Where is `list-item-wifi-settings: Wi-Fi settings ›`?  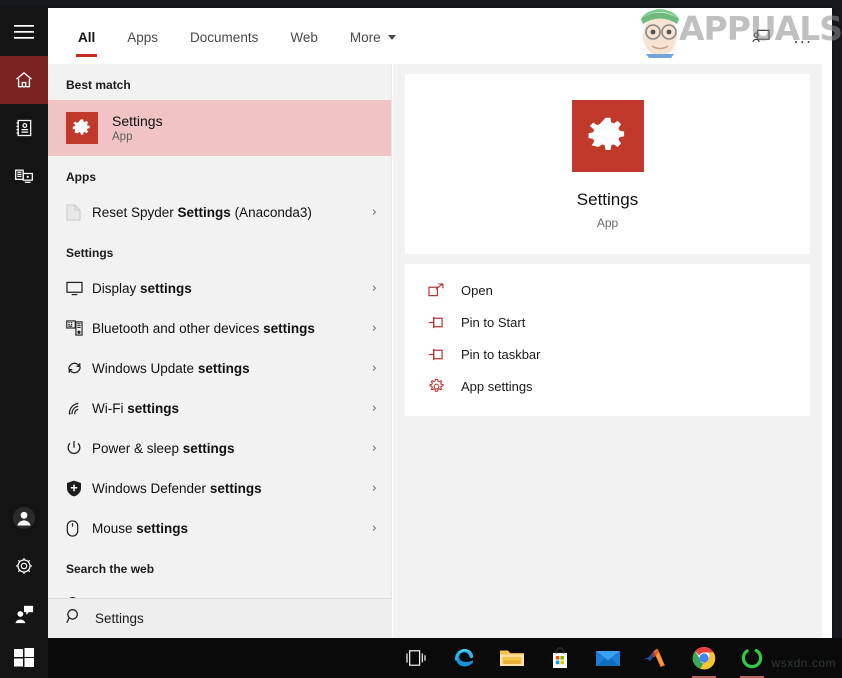
list-item-wifi-settings: Wi-Fi settings › is located at coordinates (219, 408).